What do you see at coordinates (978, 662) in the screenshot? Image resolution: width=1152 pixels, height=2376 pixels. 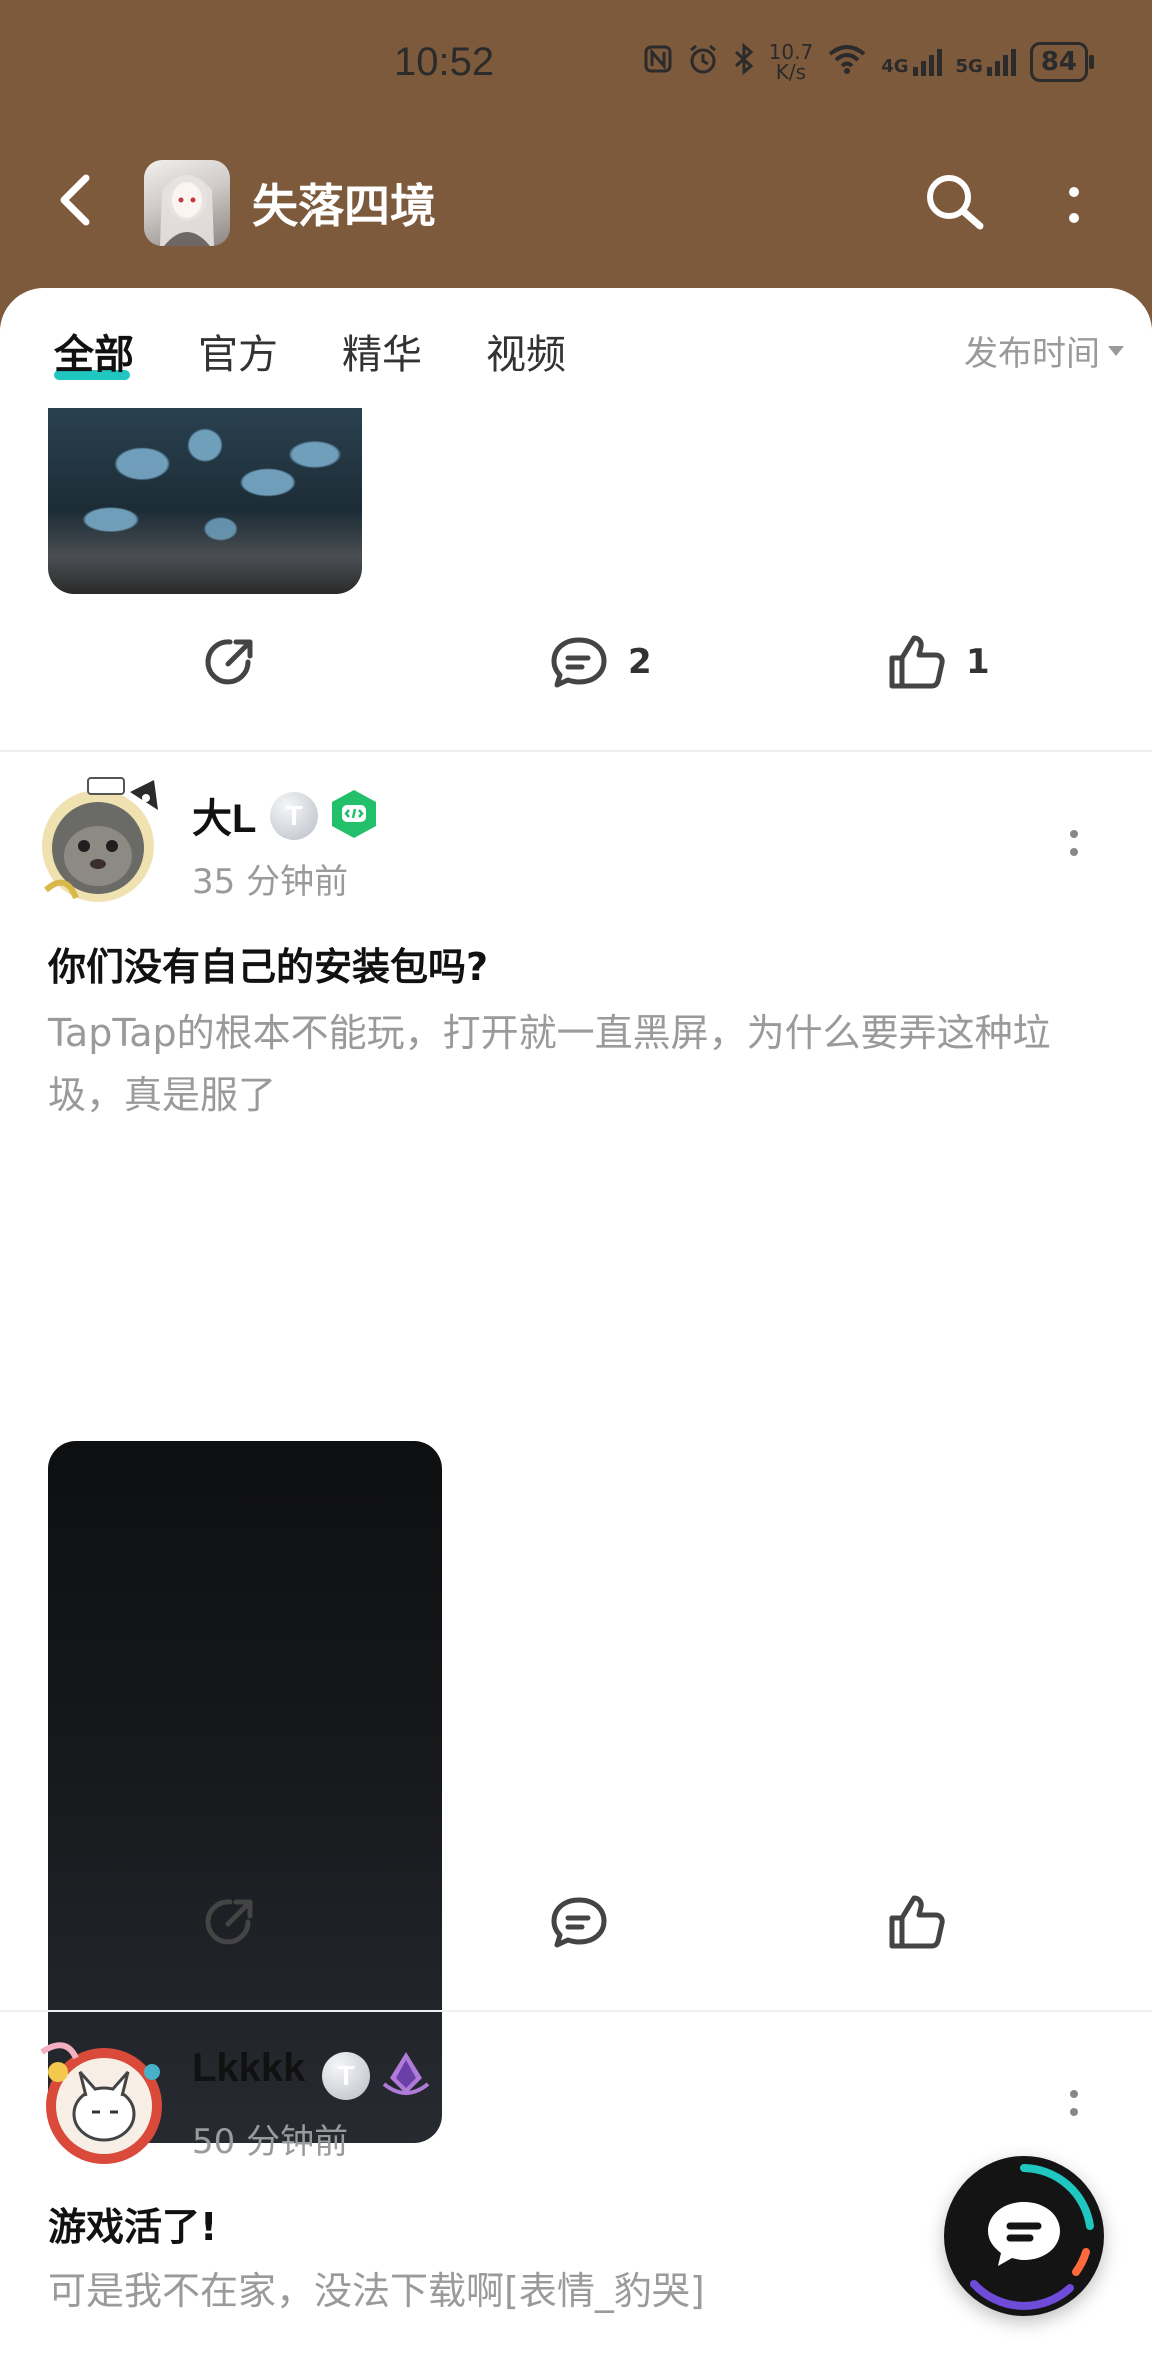 I see `like-count: 1` at bounding box center [978, 662].